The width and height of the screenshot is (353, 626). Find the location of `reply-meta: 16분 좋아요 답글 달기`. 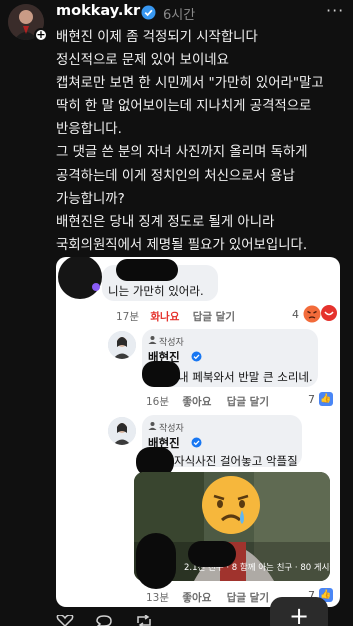

reply-meta: 16분 좋아요 답글 달기 is located at coordinates (207, 401).